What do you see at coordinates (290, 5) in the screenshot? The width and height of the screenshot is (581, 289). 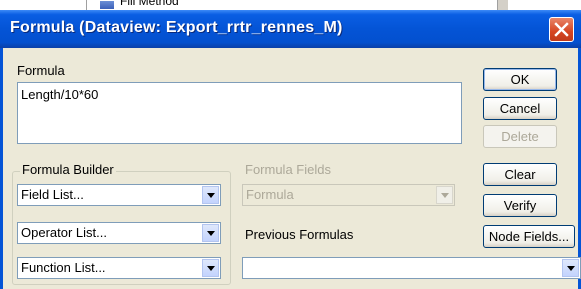 I see `background-window-strip: Fill Method` at bounding box center [290, 5].